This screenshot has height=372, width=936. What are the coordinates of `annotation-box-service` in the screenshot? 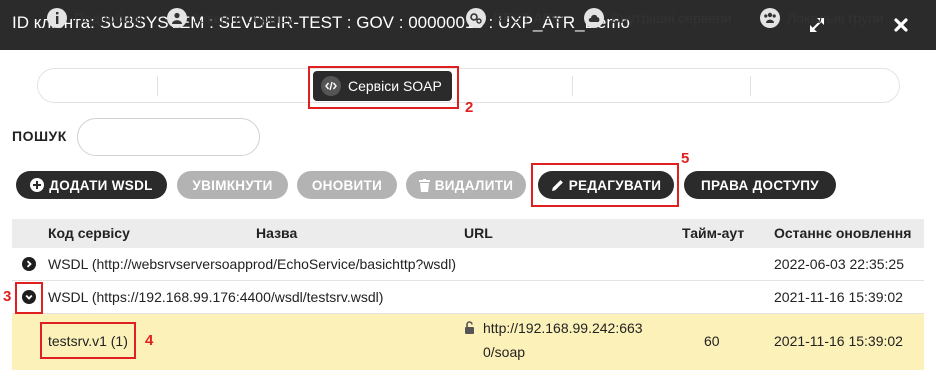 It's located at (88, 340).